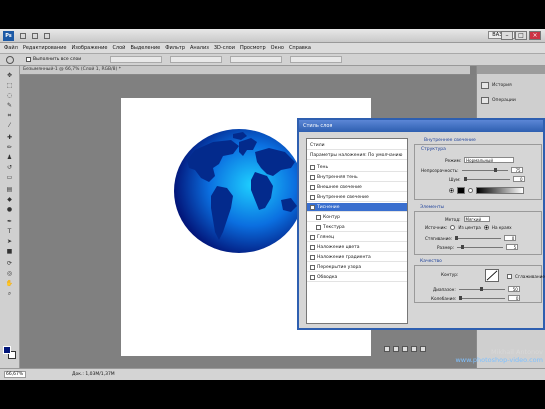 Image resolution: width=545 pixels, height=409 pixels. Describe the element at coordinates (480, 246) in the screenshot. I see `size-slider` at that location.